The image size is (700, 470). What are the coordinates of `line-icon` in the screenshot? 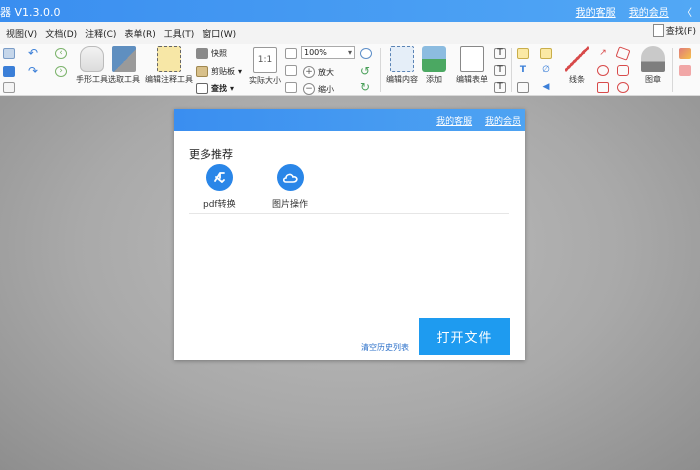 It's located at (577, 59).